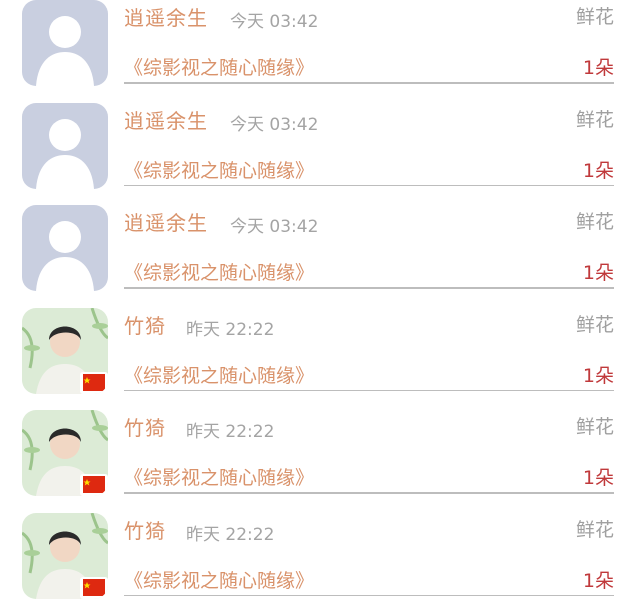 The height and width of the screenshot is (599, 640). What do you see at coordinates (320, 43) in the screenshot?
I see `gift-record-row: 逍遥余生 今天 03:42 鲜花 《综影视之随心随缘》 1朵` at bounding box center [320, 43].